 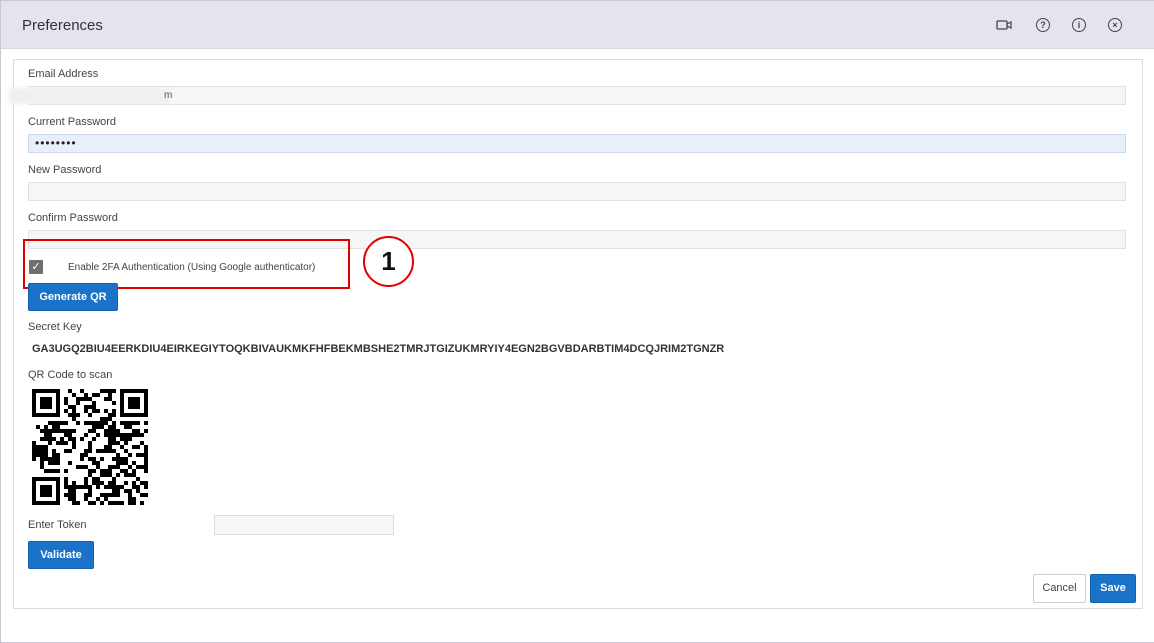 I want to click on save-button: Save, so click(x=1113, y=588).